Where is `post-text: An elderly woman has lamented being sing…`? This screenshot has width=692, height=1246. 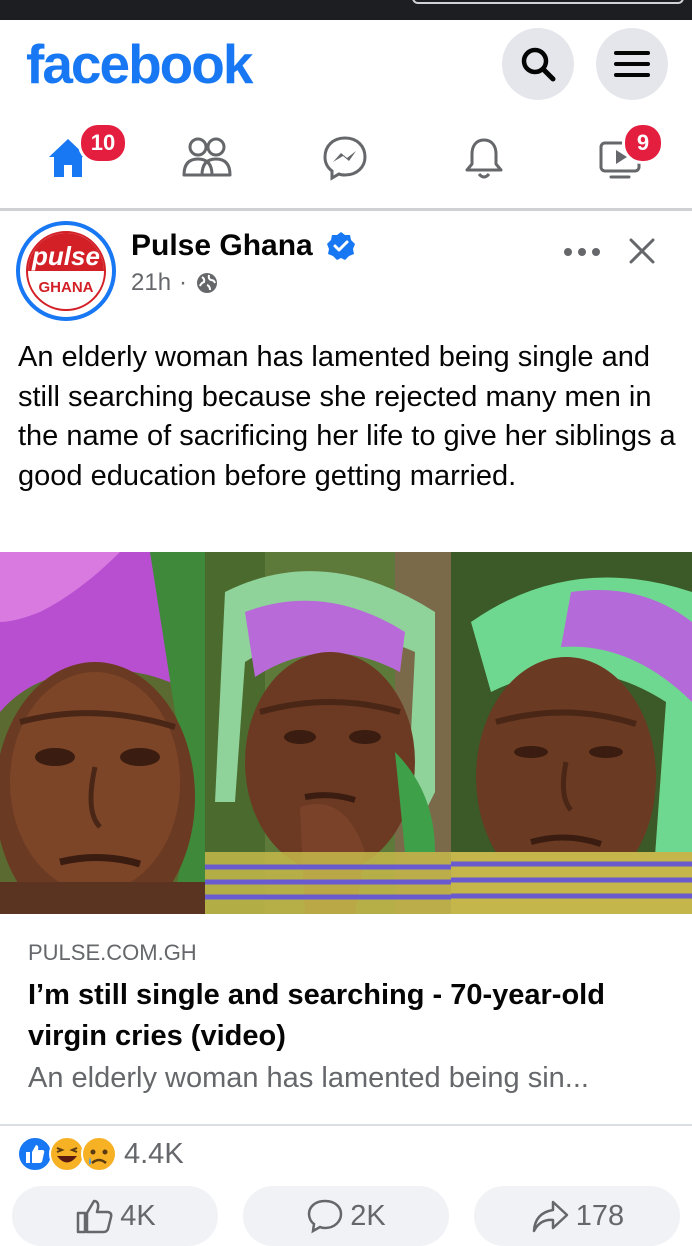 post-text: An elderly woman has lamented being sing… is located at coordinates (347, 416).